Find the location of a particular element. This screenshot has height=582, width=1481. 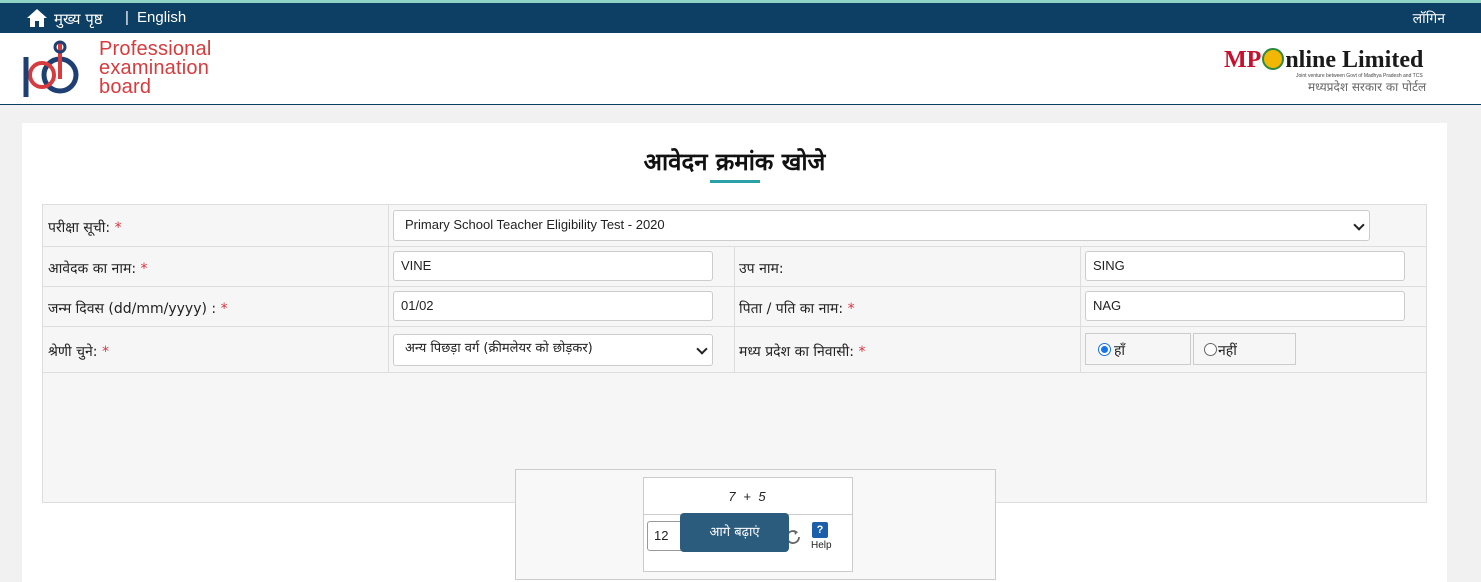

applicant-name-label: आवेदक का नाम: * is located at coordinates (98, 269).